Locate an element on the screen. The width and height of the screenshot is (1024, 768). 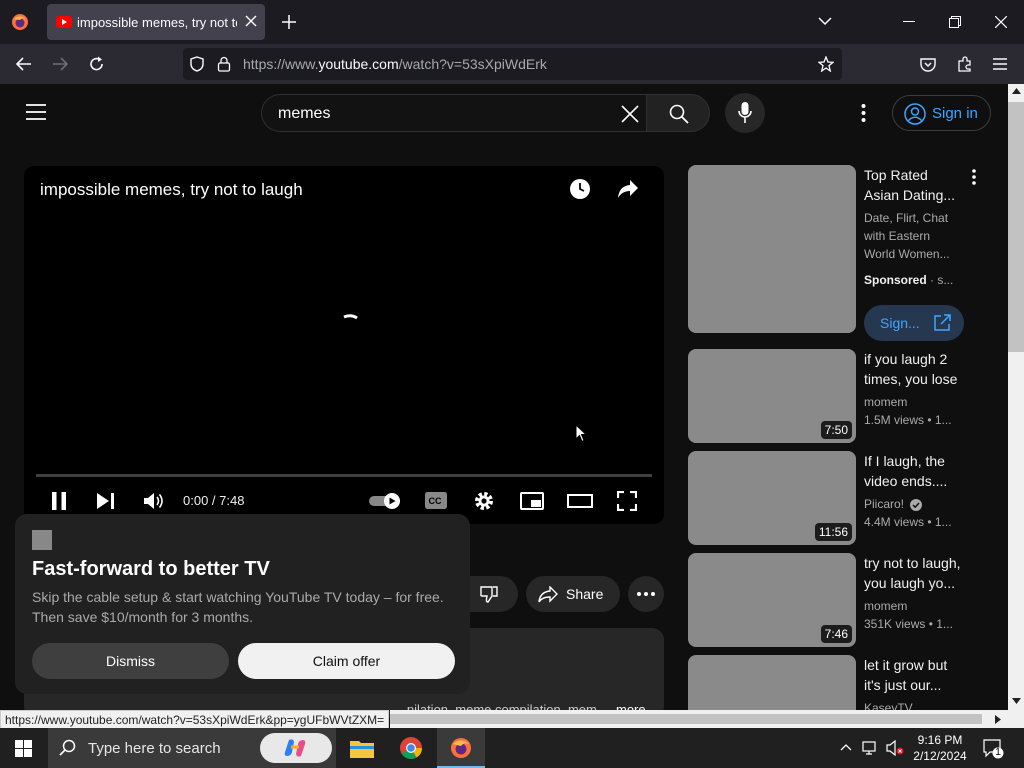
dislike-button is located at coordinates (494, 594).